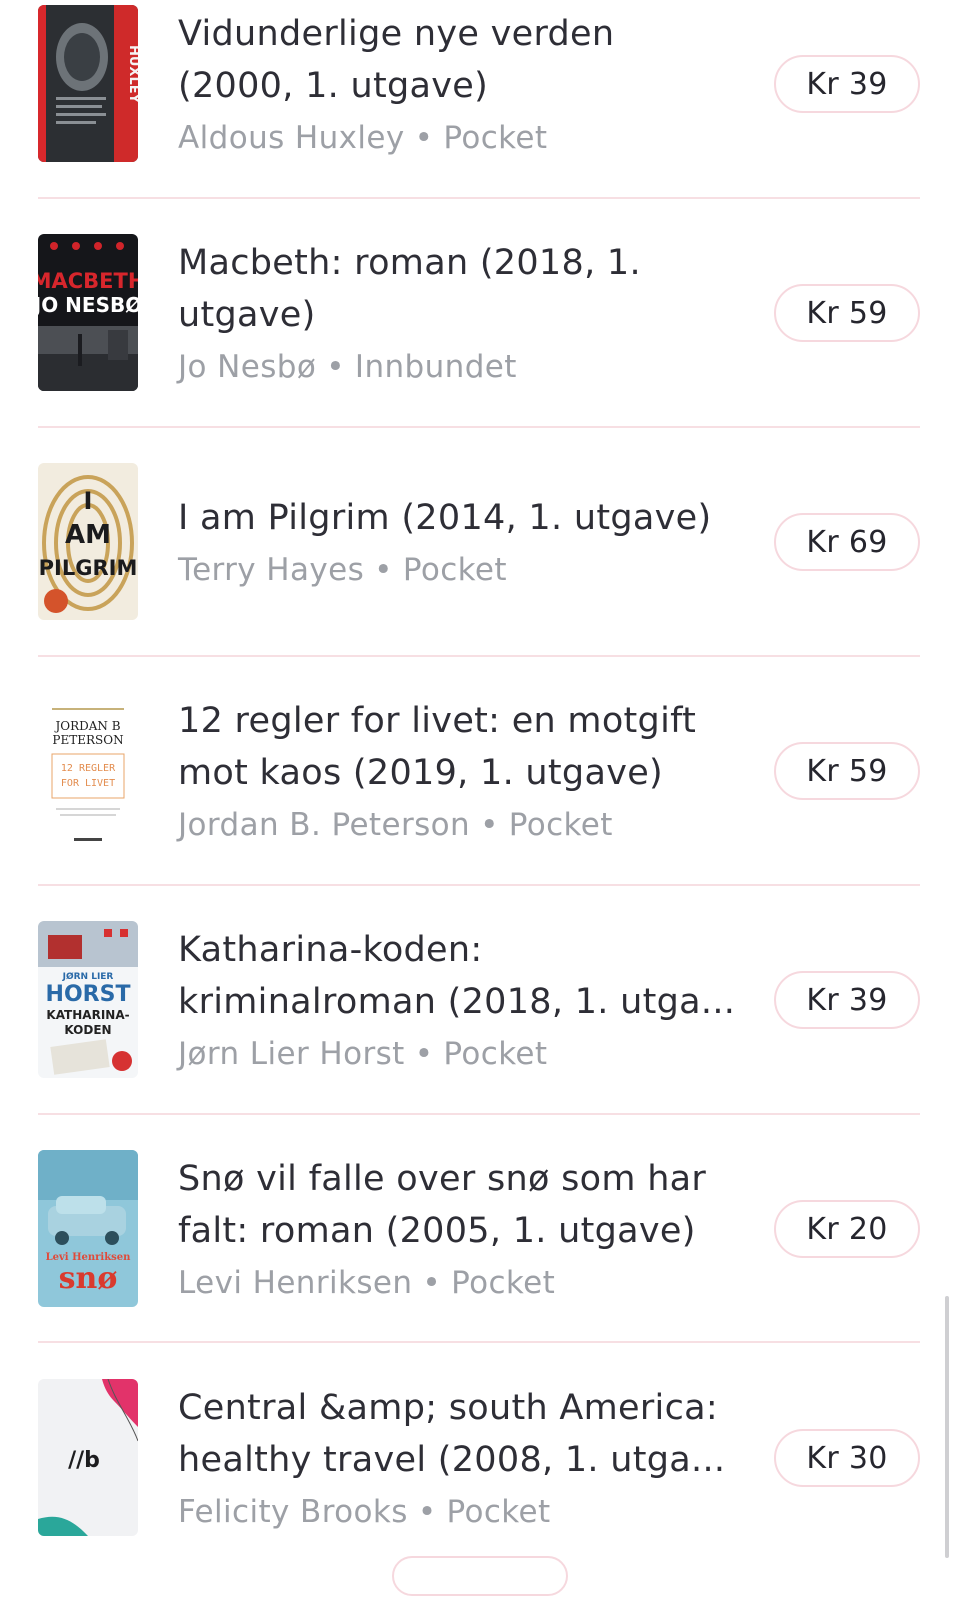 Image resolution: width=960 pixels, height=1603 pixels. I want to click on book-cover-image: JØRN LIER HORST KATHARINA- KODEN, so click(88, 999).